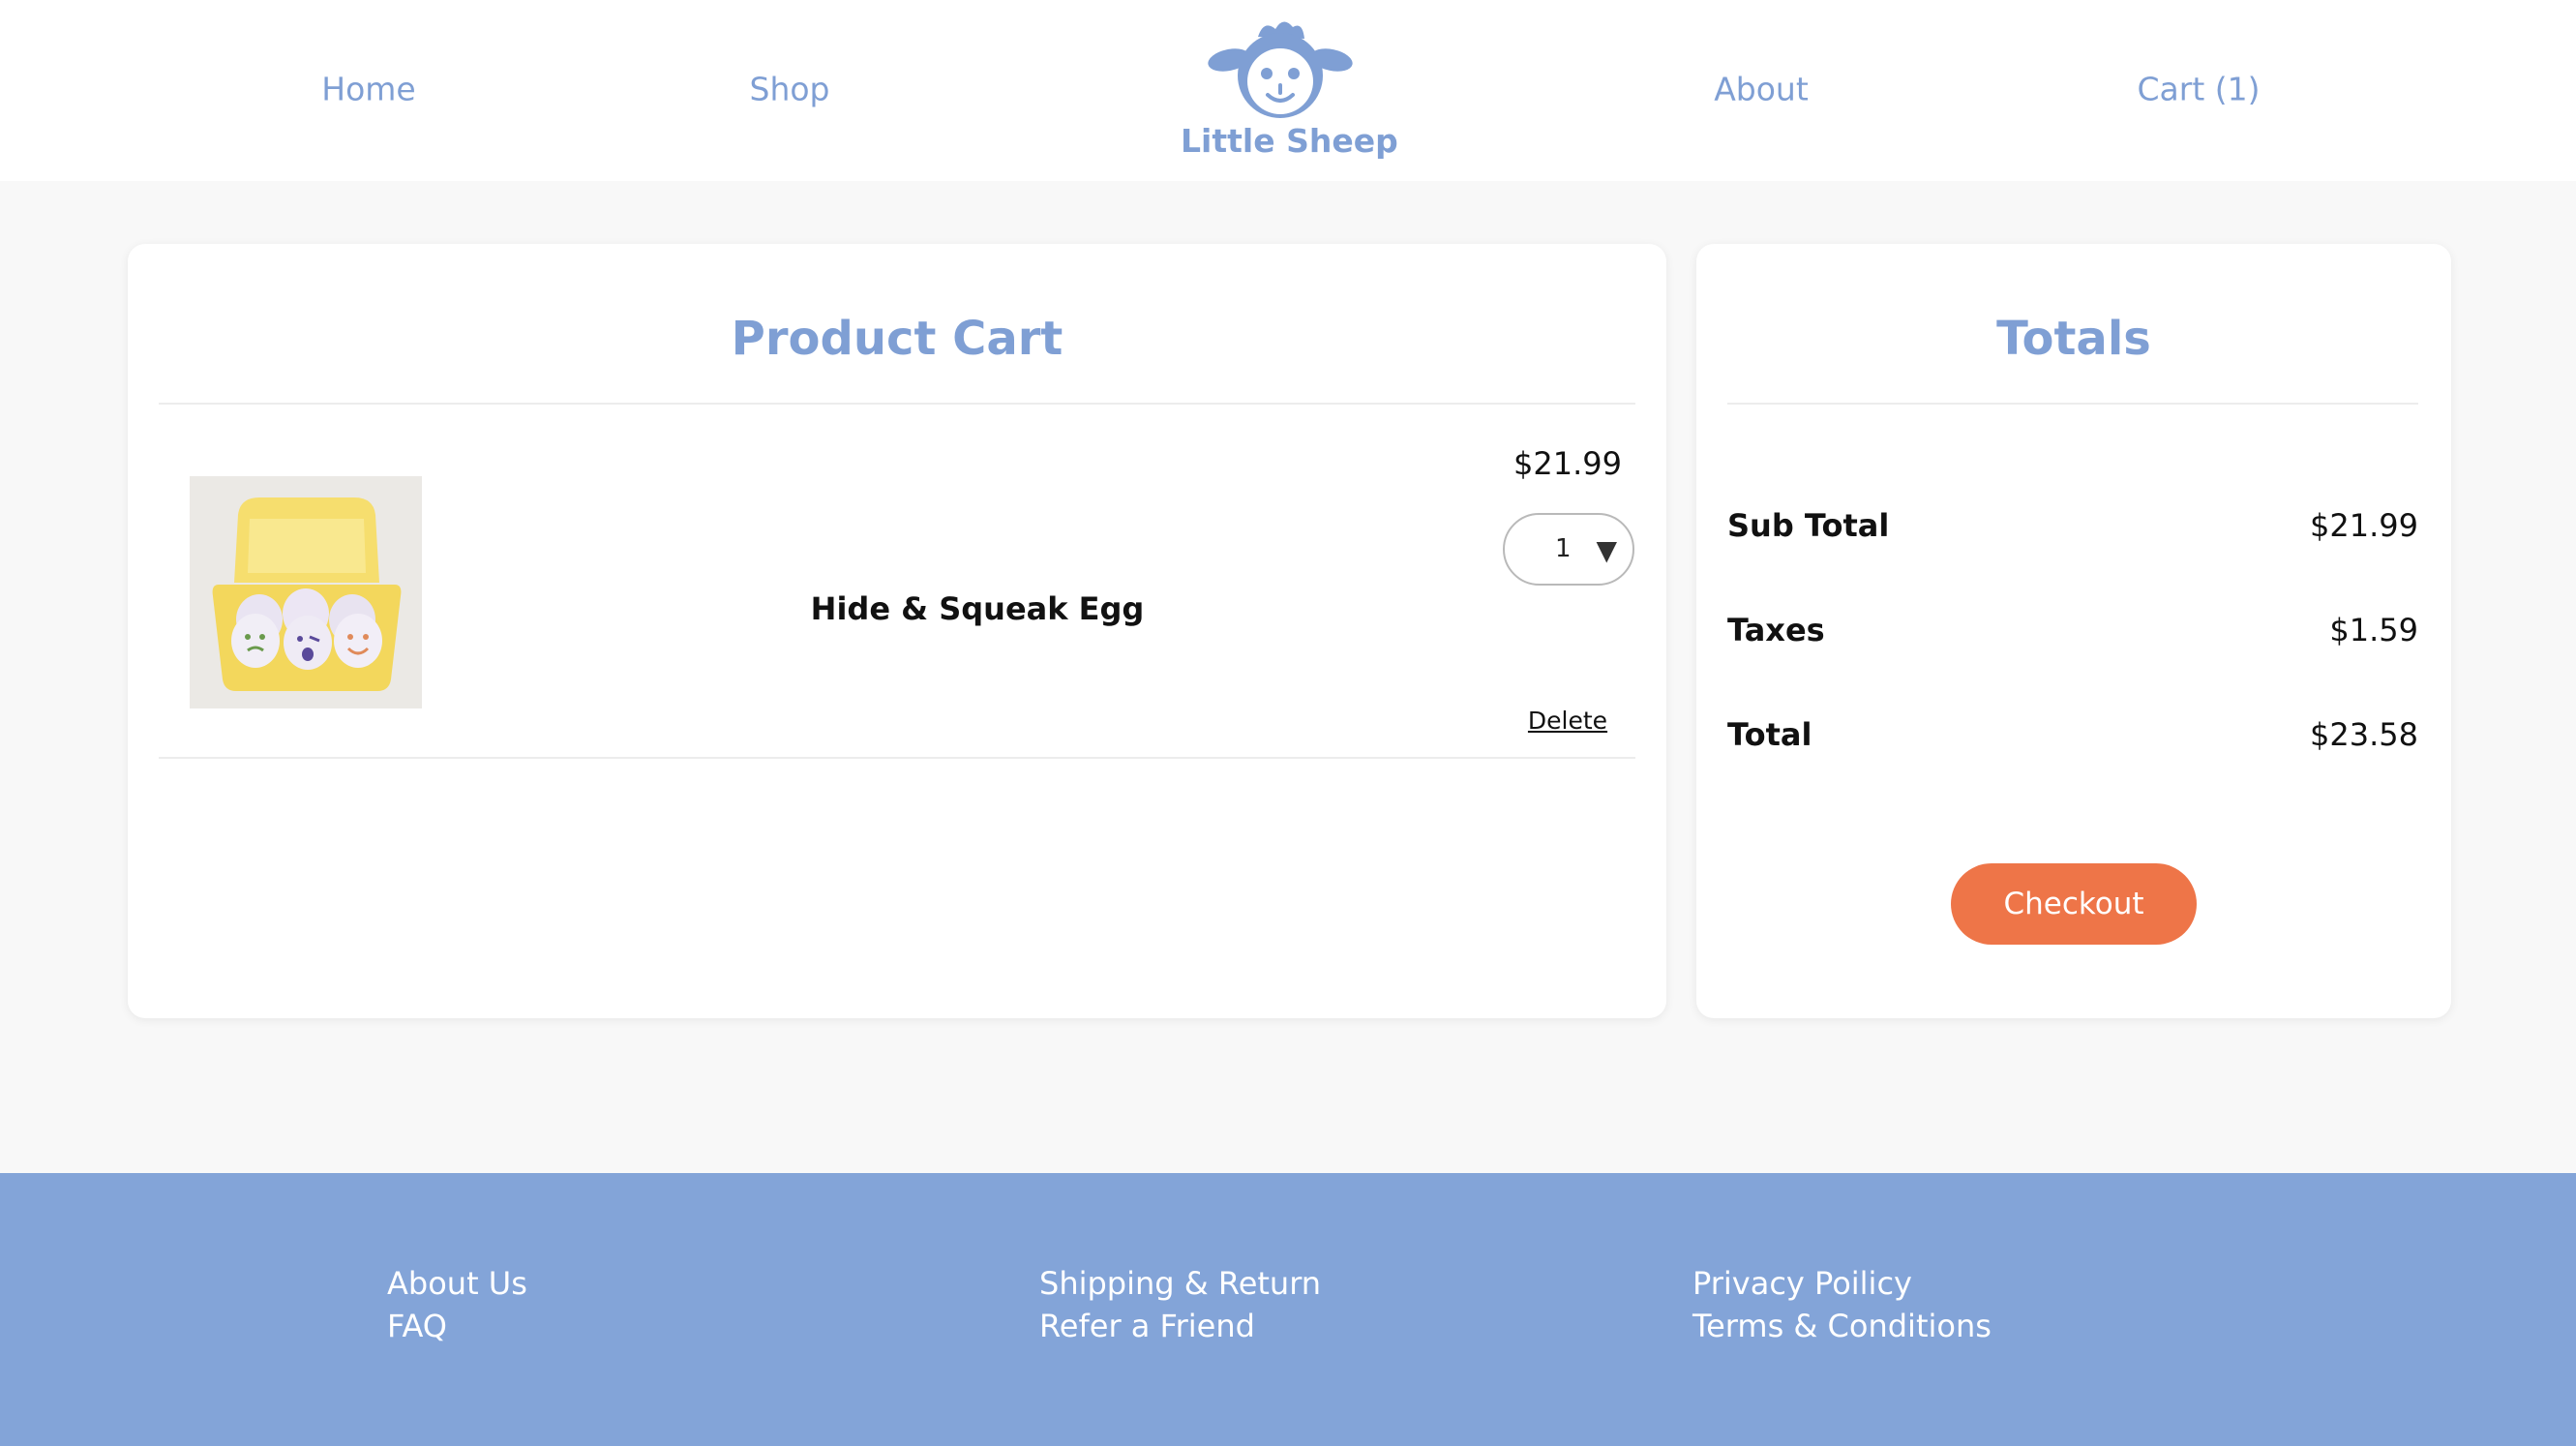  I want to click on taxes-value: $1.59, so click(2373, 630).